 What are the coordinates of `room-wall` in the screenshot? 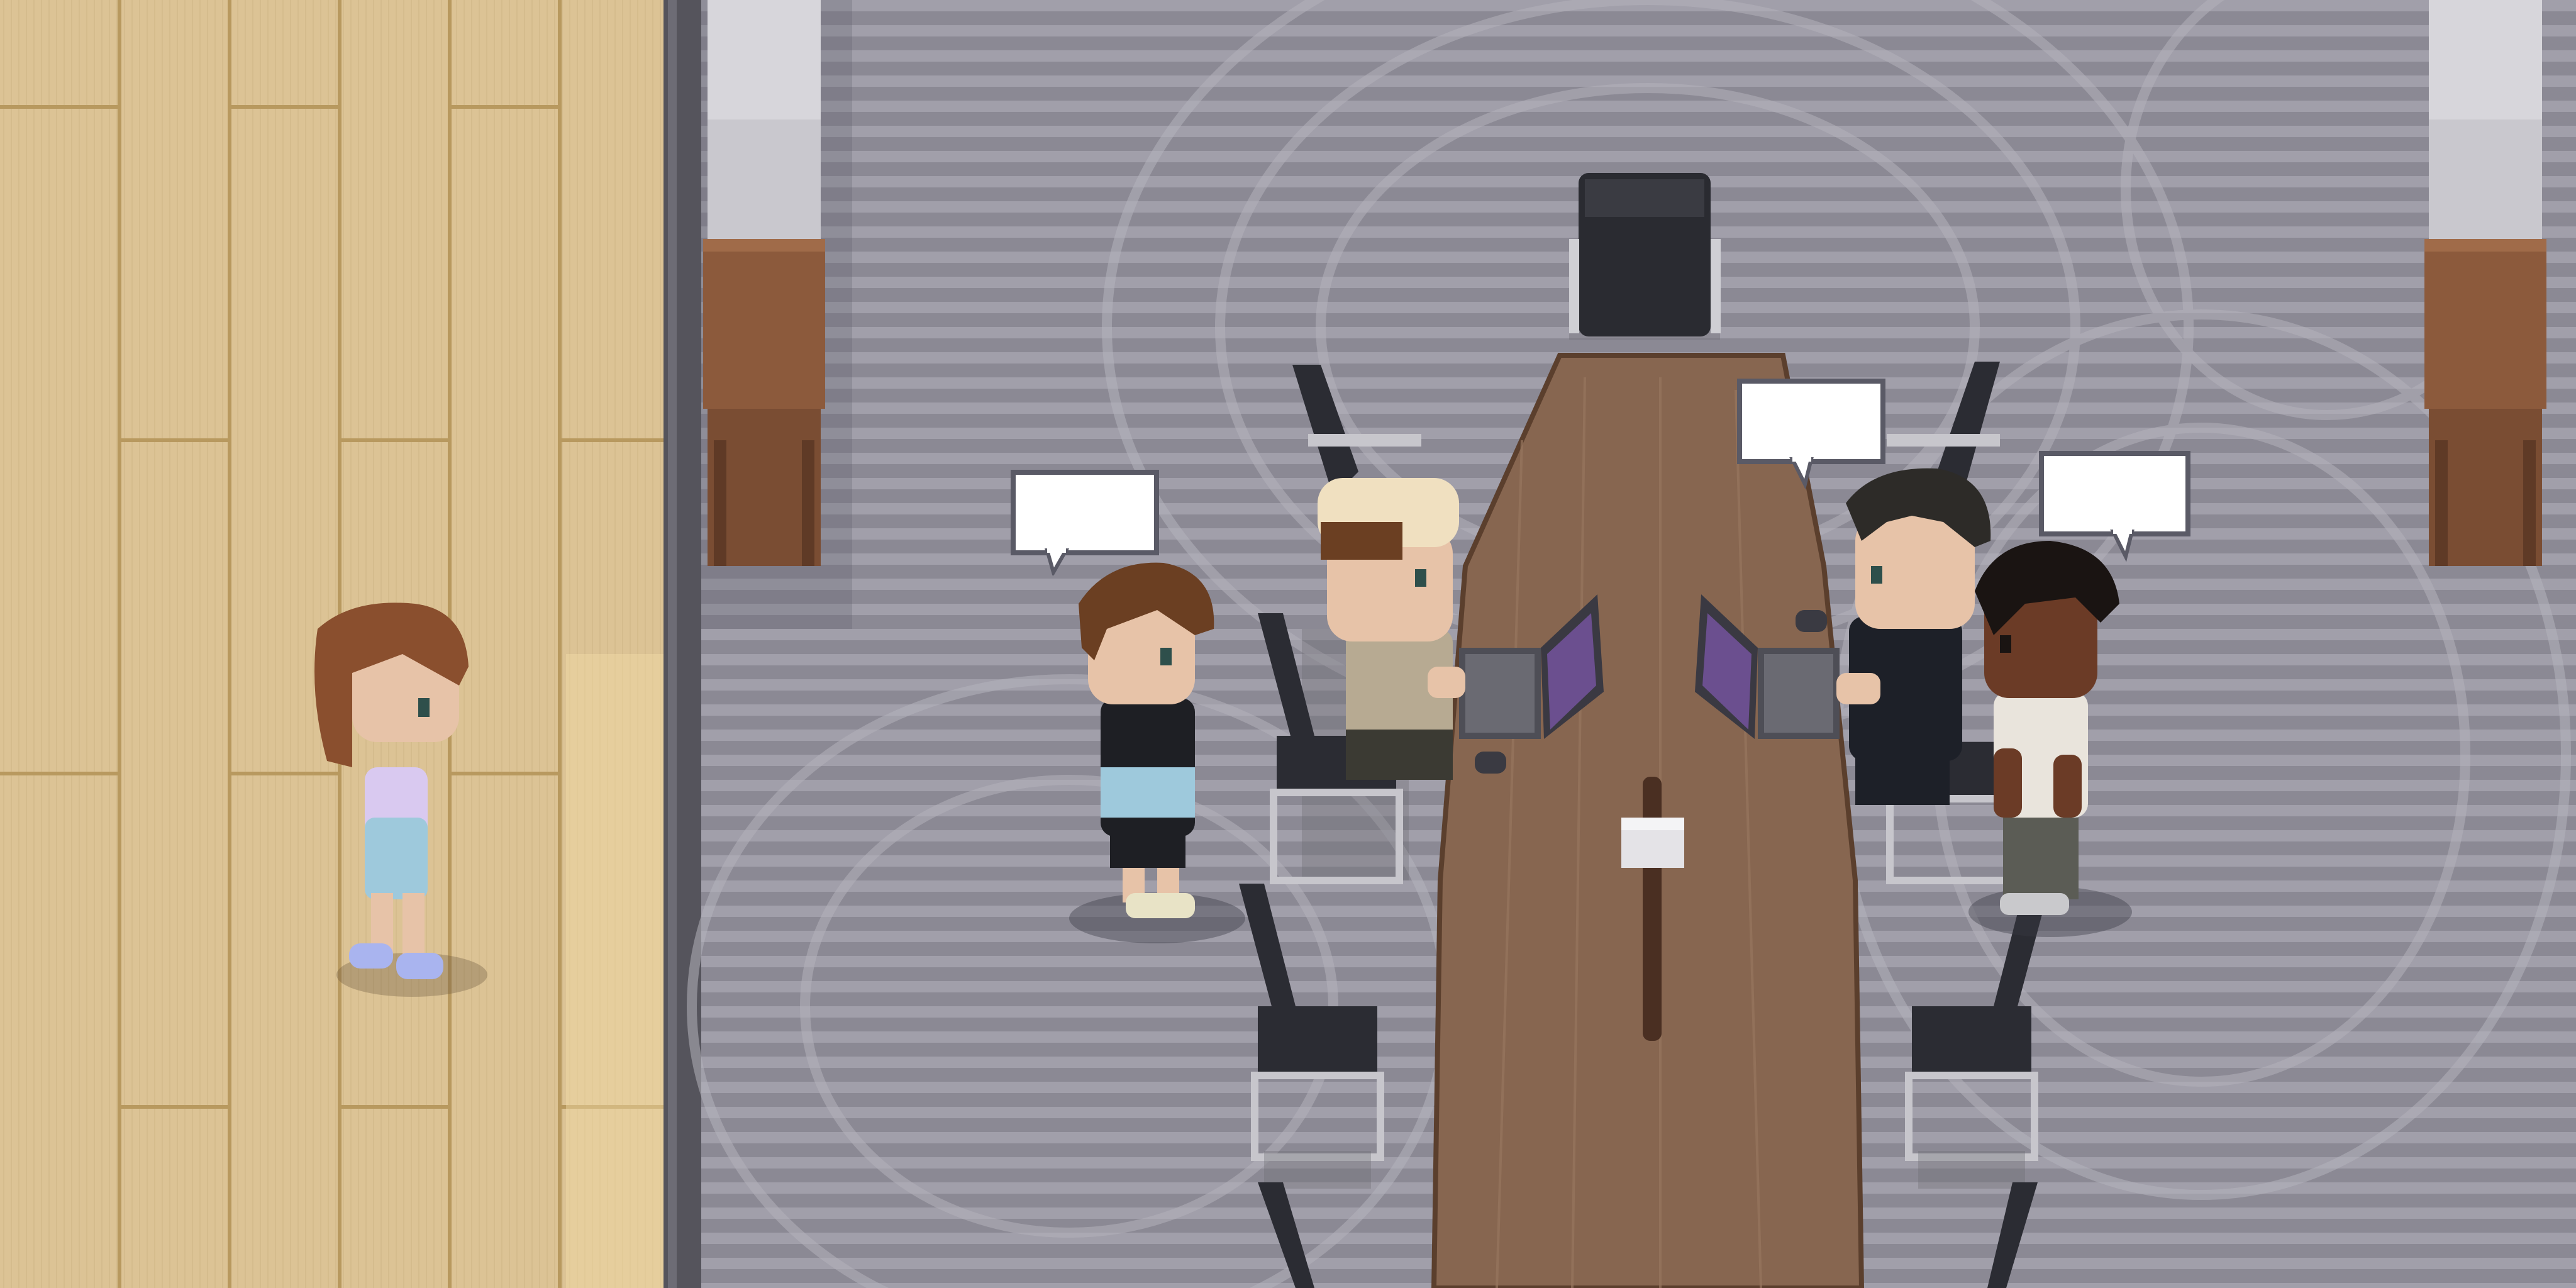 It's located at (682, 644).